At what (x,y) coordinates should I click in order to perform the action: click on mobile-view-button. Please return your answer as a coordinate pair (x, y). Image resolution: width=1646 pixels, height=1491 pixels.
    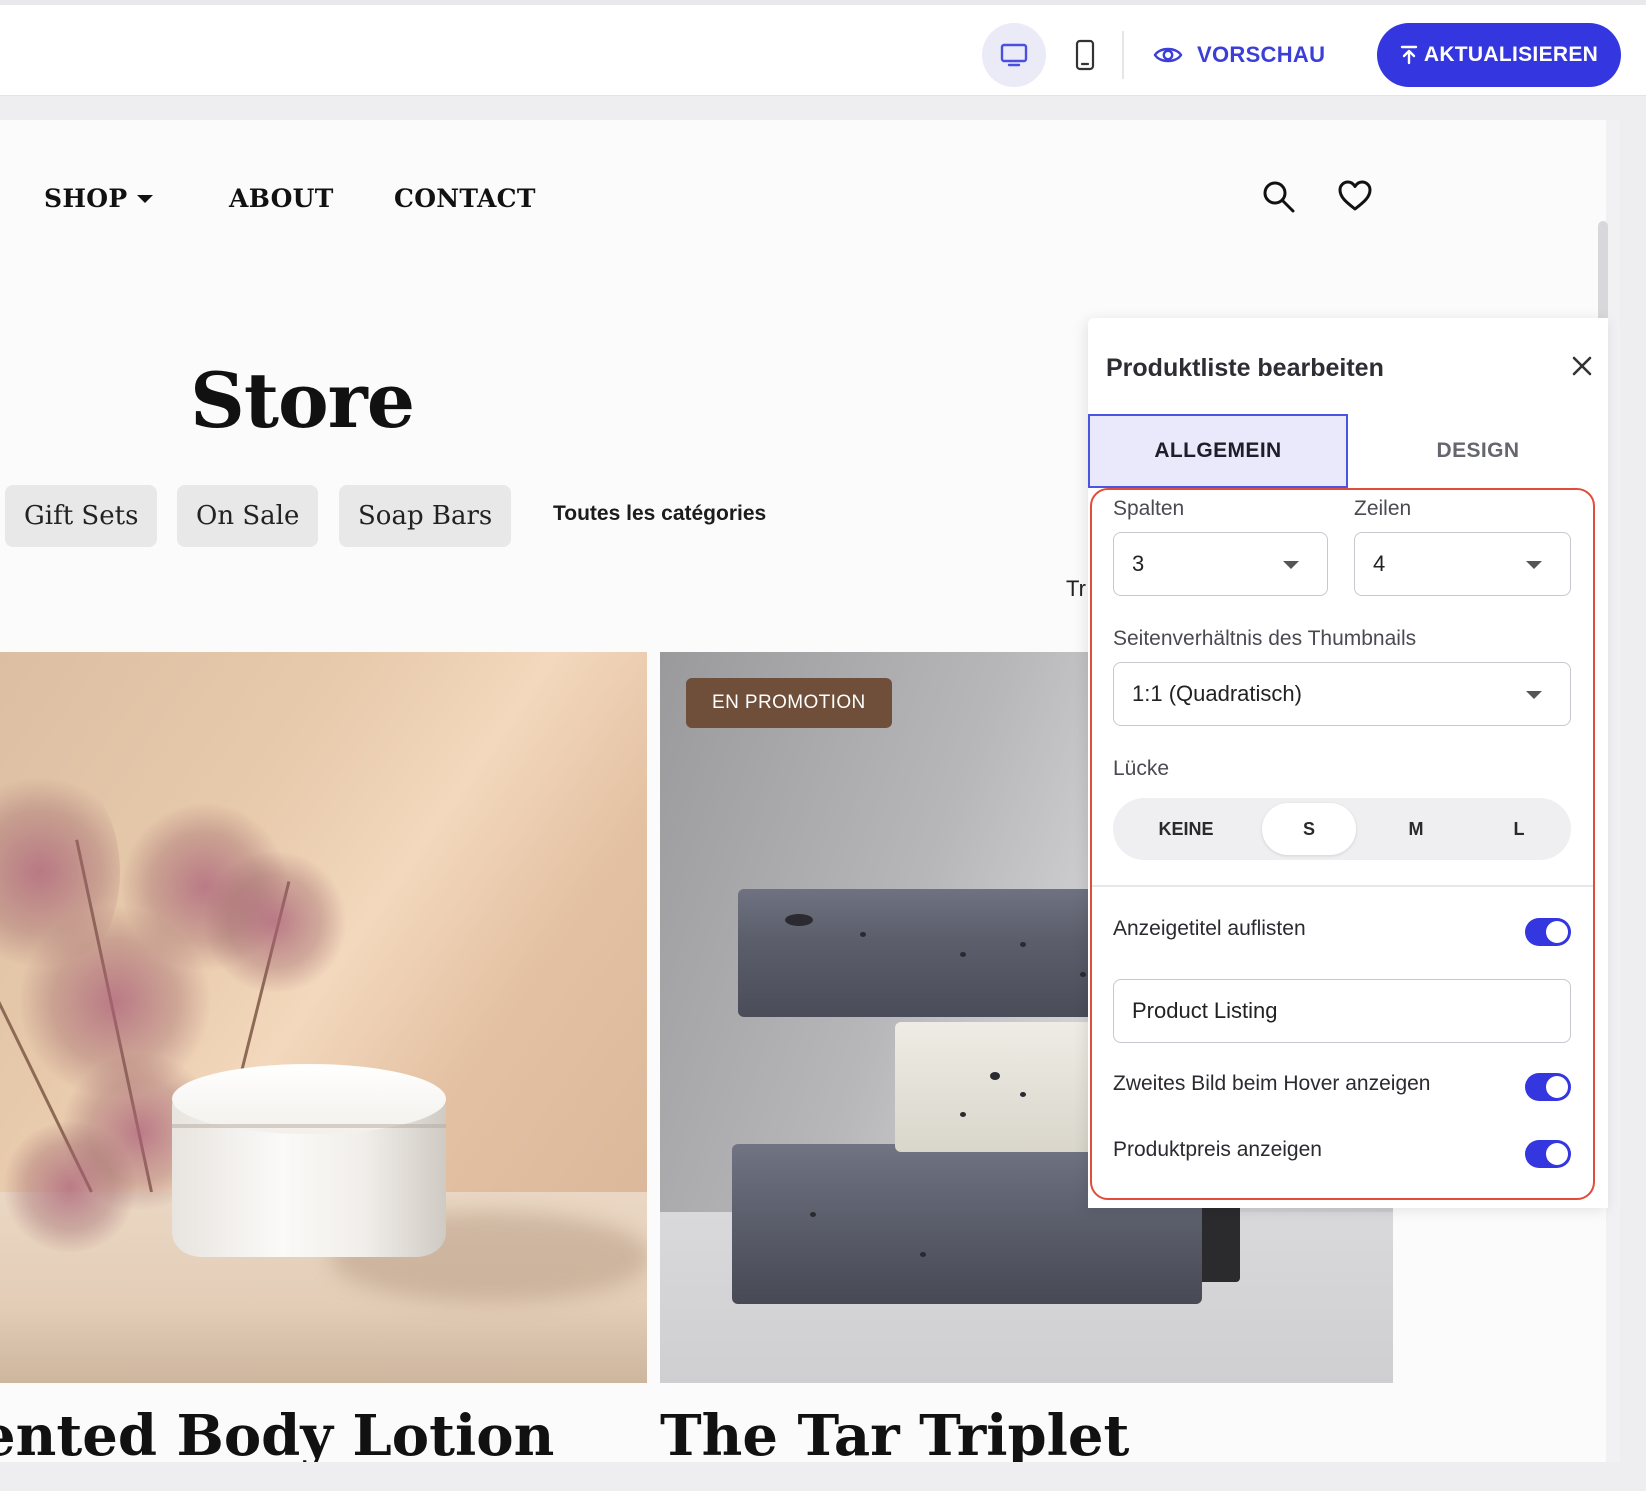
    Looking at the image, I should click on (1085, 55).